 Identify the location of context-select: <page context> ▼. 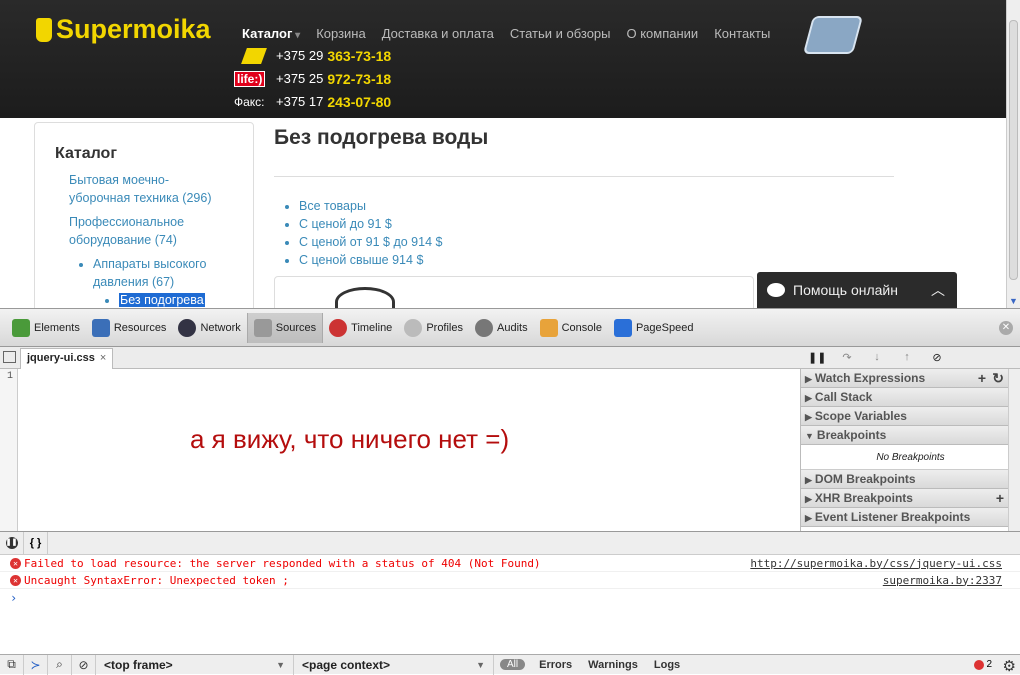
(394, 664).